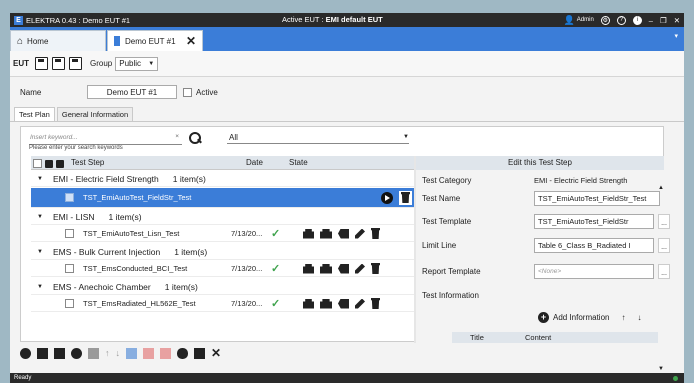 Image resolution: width=694 pixels, height=383 pixels. I want to click on chevron-down-icon: ▾, so click(676, 36).